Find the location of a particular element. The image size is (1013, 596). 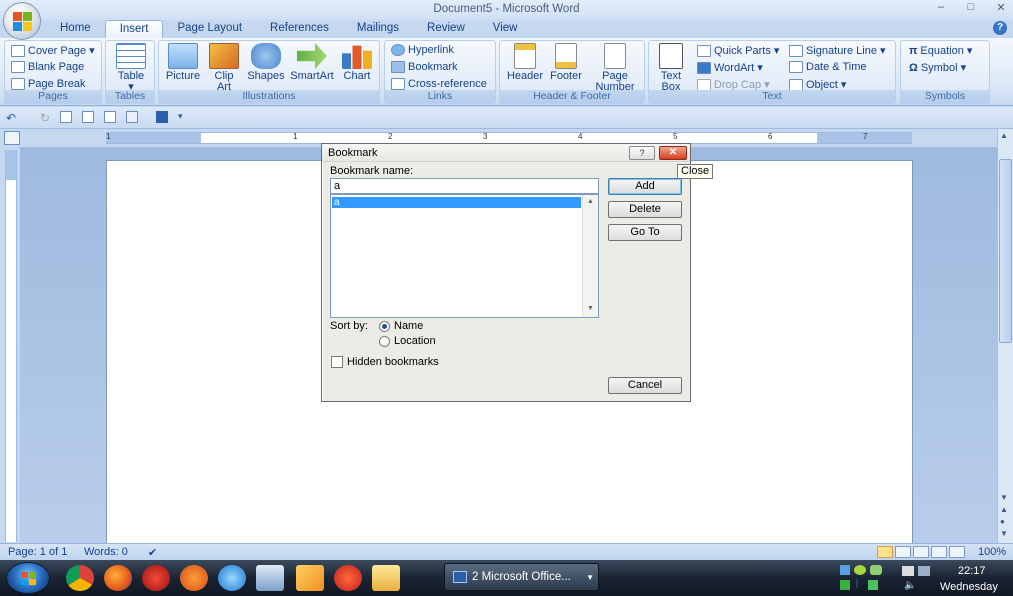

app-red-icon is located at coordinates (156, 578).